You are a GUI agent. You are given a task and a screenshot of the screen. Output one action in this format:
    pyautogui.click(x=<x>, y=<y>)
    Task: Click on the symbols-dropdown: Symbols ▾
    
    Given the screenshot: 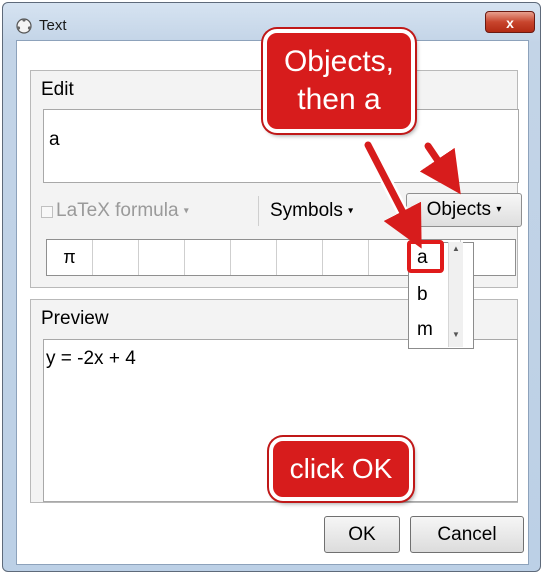 What is the action you would take?
    pyautogui.click(x=311, y=211)
    